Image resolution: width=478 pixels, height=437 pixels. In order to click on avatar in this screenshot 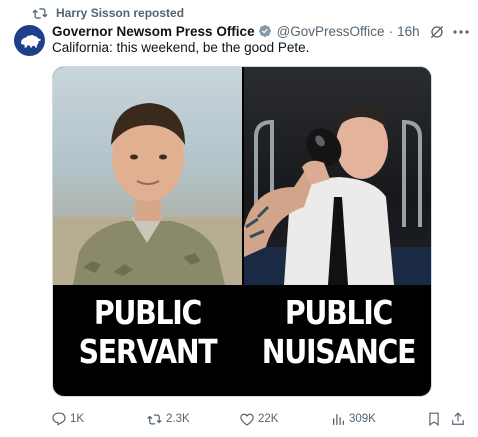, I will do `click(29, 40)`.